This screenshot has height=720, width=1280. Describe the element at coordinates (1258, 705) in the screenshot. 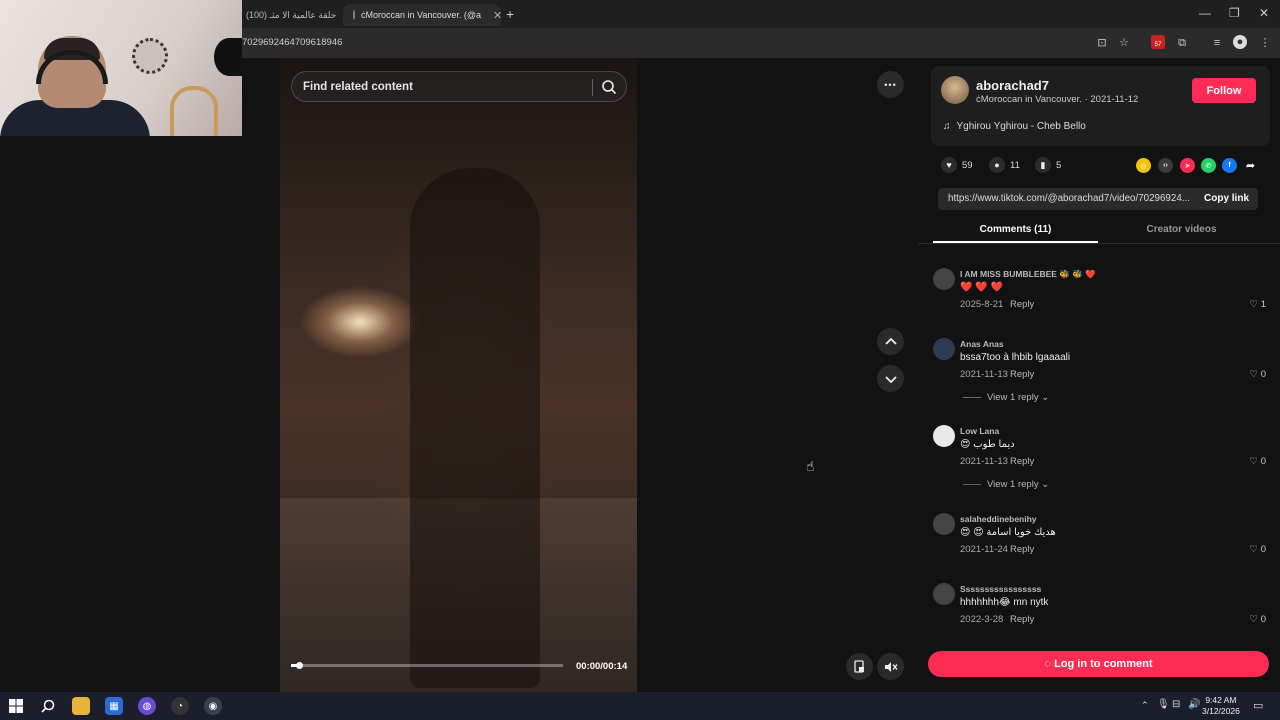

I see `notifications-icon: ▭` at that location.